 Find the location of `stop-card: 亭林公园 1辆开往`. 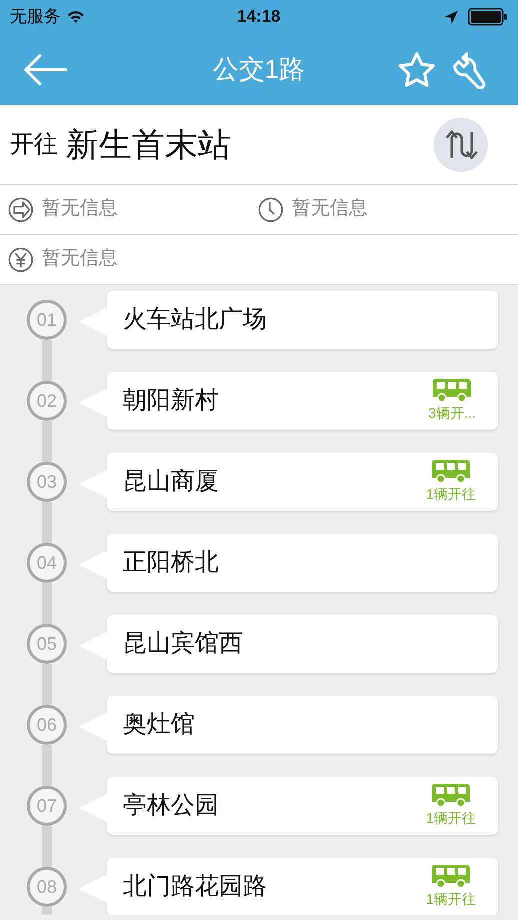

stop-card: 亭林公园 1辆开往 is located at coordinates (302, 806).